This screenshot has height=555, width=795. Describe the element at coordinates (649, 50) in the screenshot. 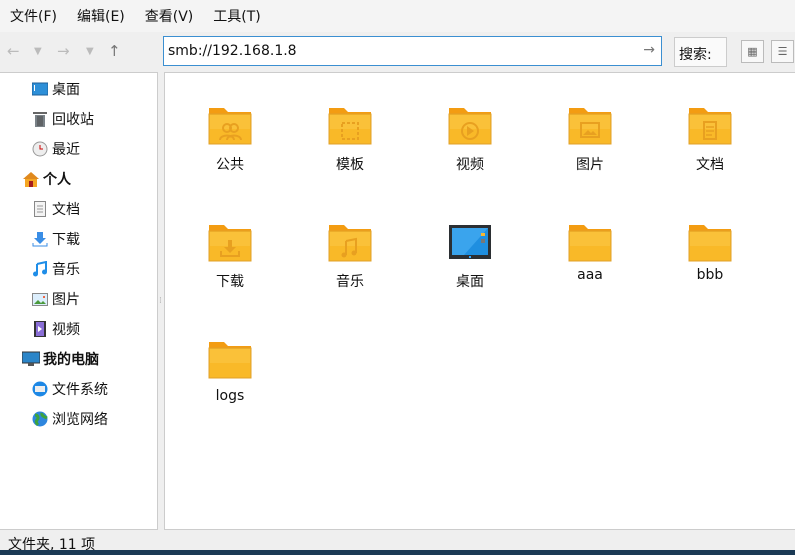

I see `go-arrow-icon: →` at that location.